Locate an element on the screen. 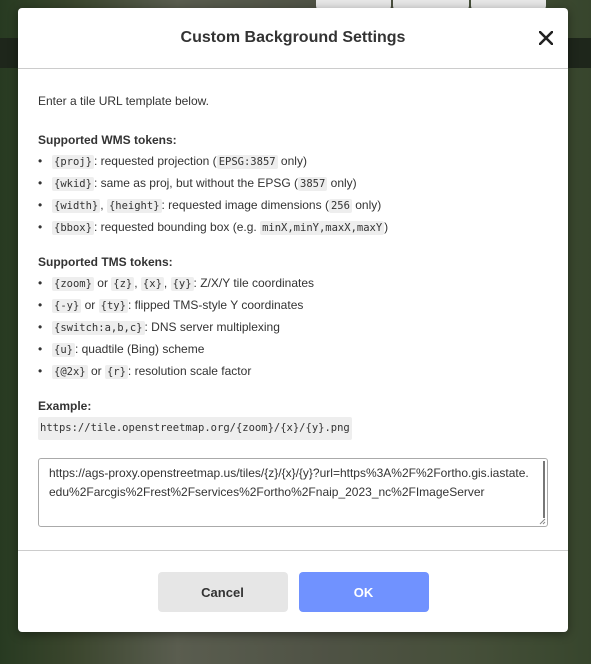 The width and height of the screenshot is (591, 664). token-description: : same as proj, but without the EPSG ( is located at coordinates (196, 183).